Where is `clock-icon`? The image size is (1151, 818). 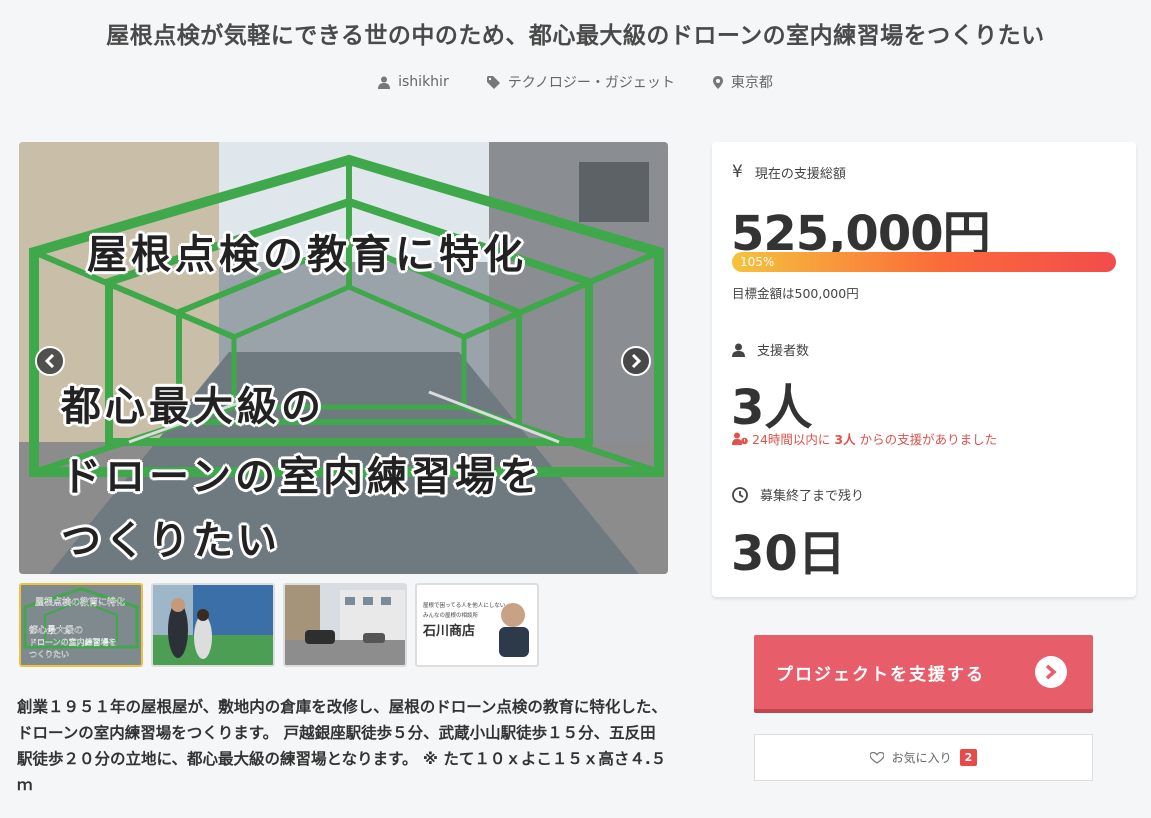
clock-icon is located at coordinates (740, 494).